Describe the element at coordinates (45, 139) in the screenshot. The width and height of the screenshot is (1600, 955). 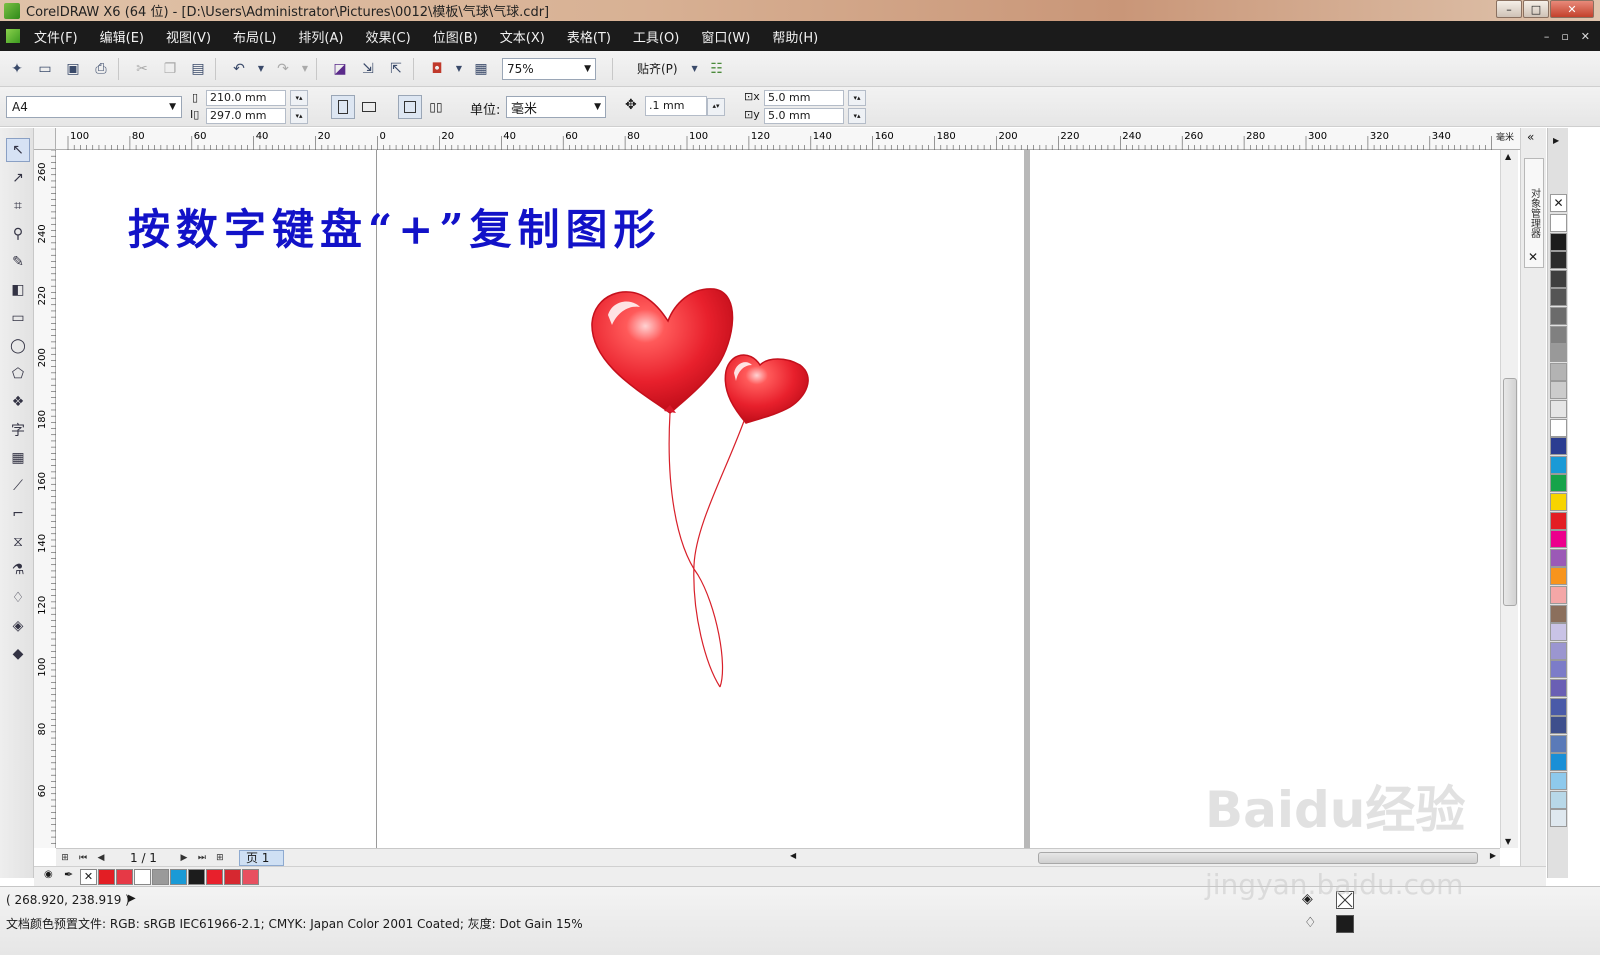
I see `ruler-origin` at that location.